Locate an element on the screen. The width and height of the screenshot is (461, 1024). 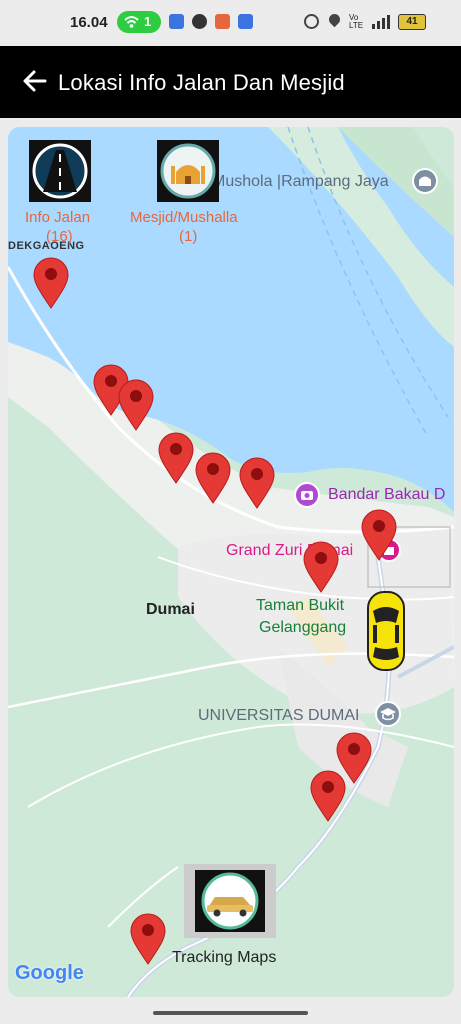
location-icon is located at coordinates (334, 19).